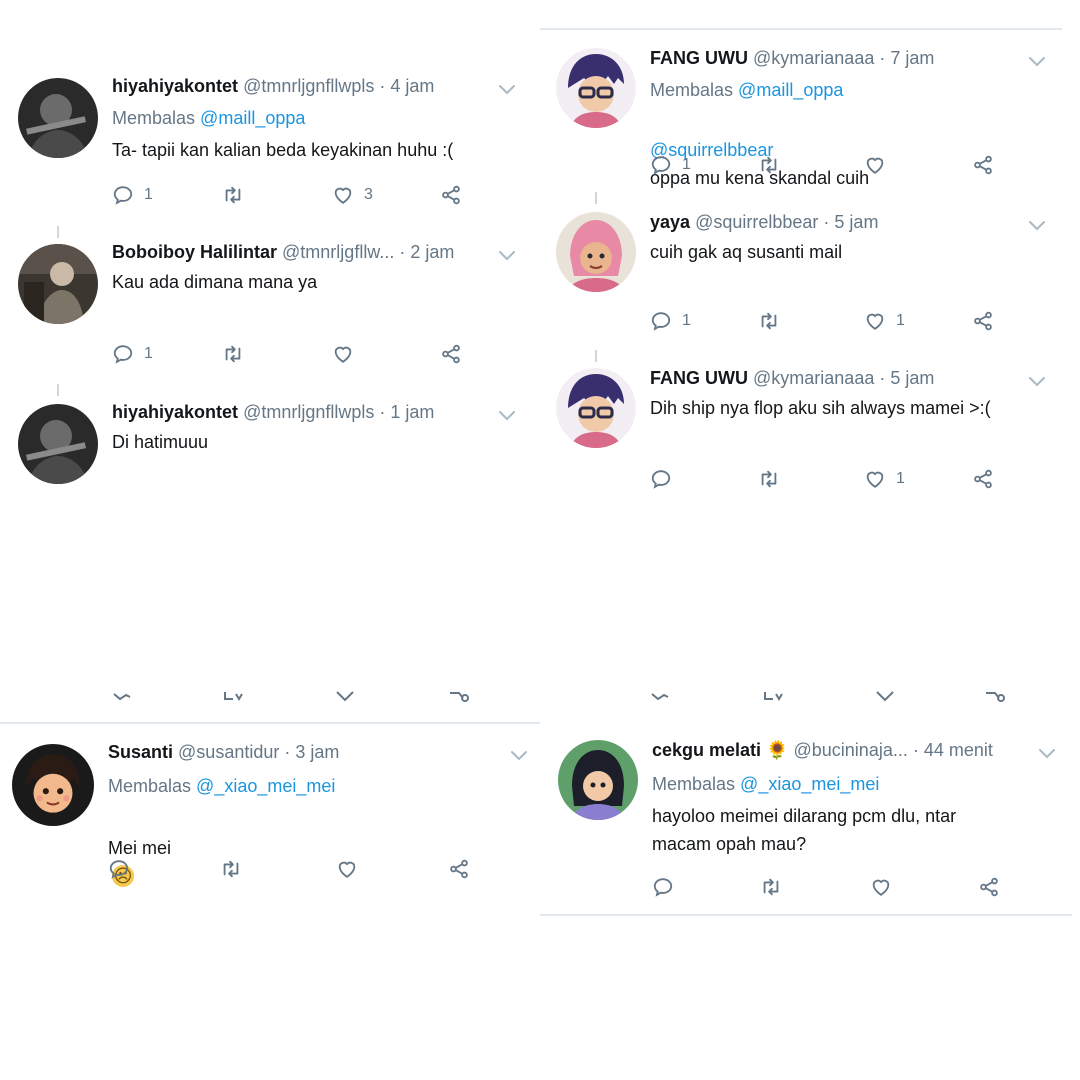 Image resolution: width=1080 pixels, height=1080 pixels. I want to click on timestamp: 2 jam, so click(432, 252).